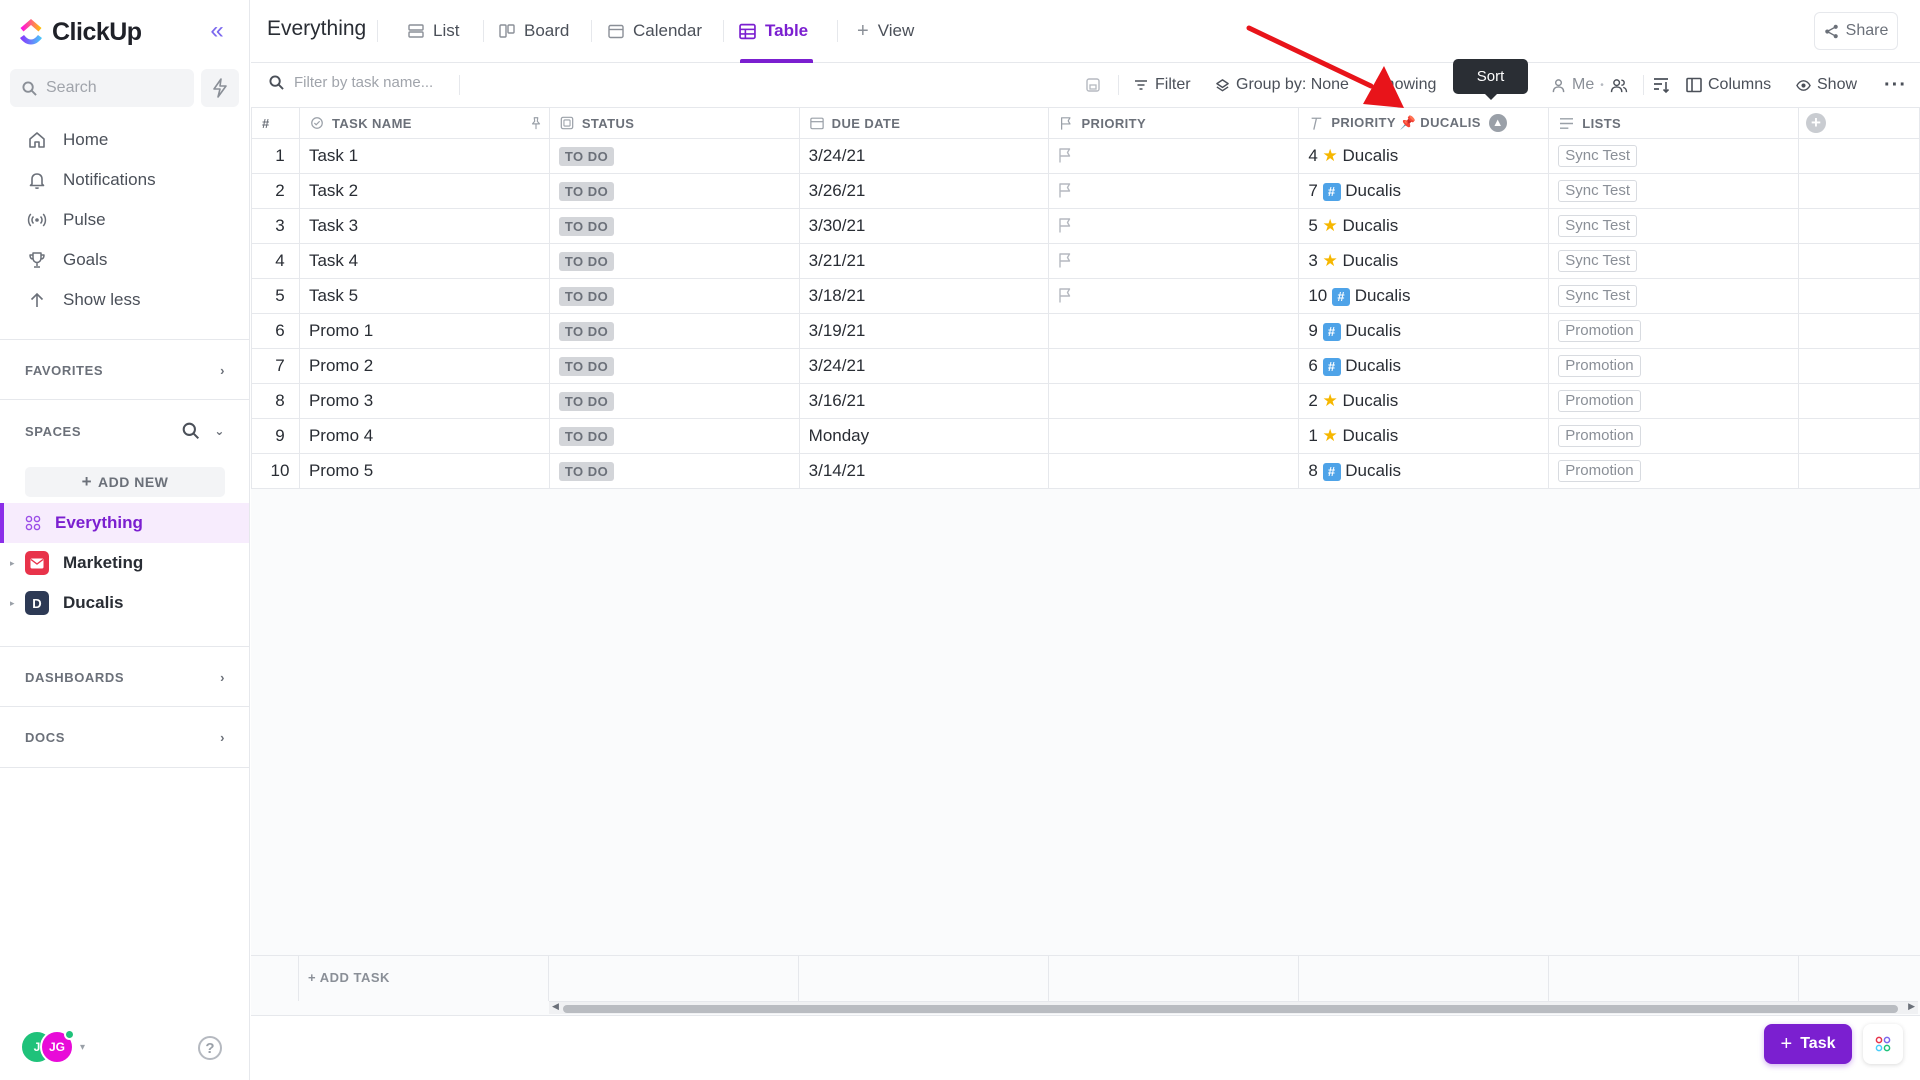 This screenshot has width=1920, height=1080. What do you see at coordinates (1085, 366) in the screenshot?
I see `table-row: 7 Promo 2 TO DO 3/24/21 6 # Ducalis Promotion` at bounding box center [1085, 366].